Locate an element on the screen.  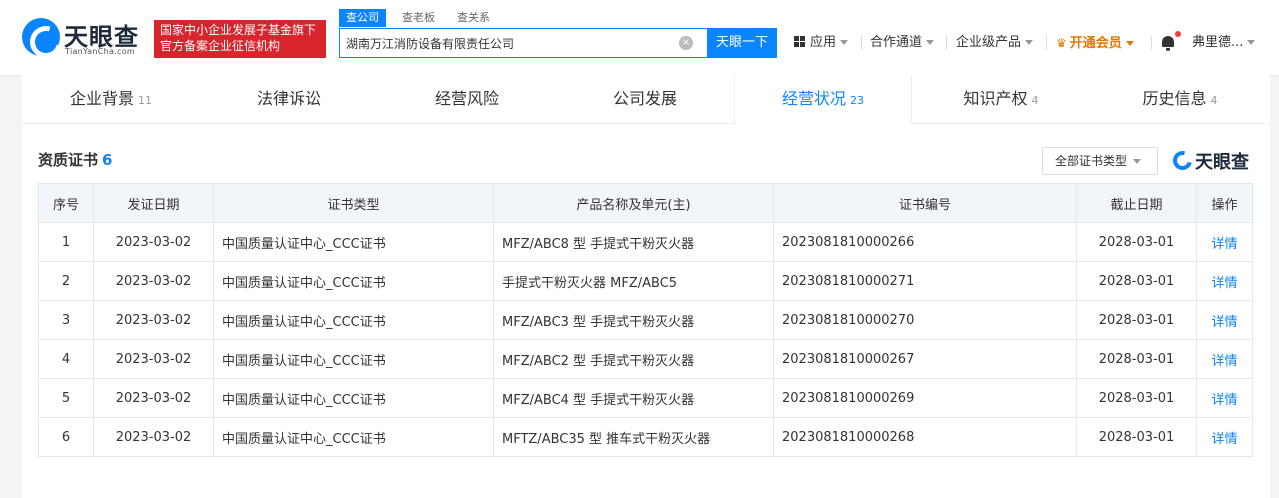
tab-operation: 经营状况 23 is located at coordinates (823, 99).